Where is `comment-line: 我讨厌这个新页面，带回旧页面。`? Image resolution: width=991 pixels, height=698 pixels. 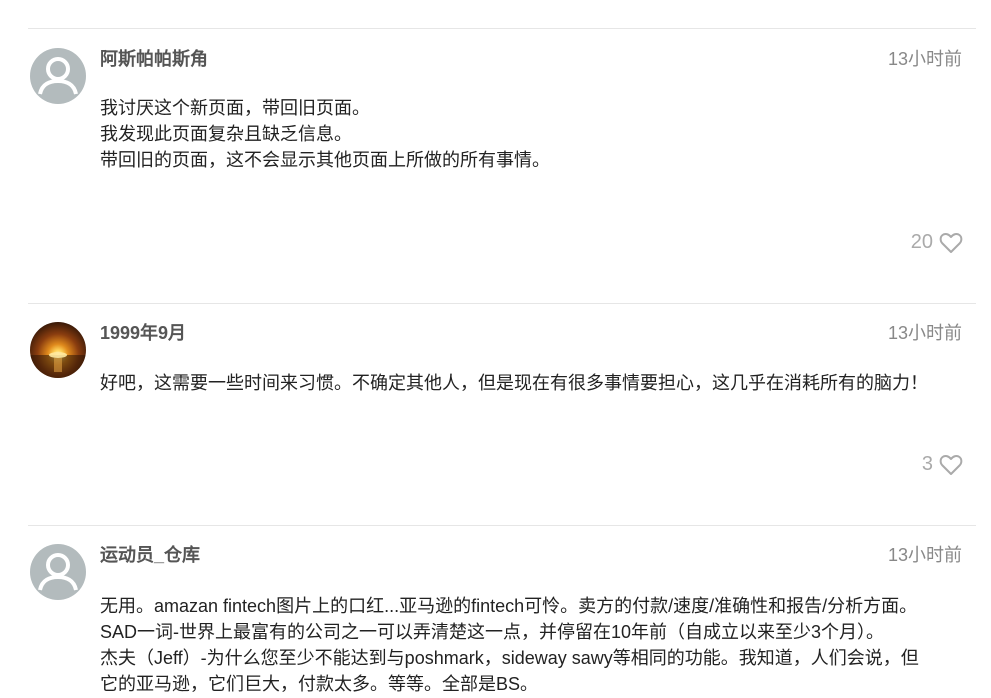 comment-line: 我讨厌这个新页面，带回旧页面。 is located at coordinates (235, 108).